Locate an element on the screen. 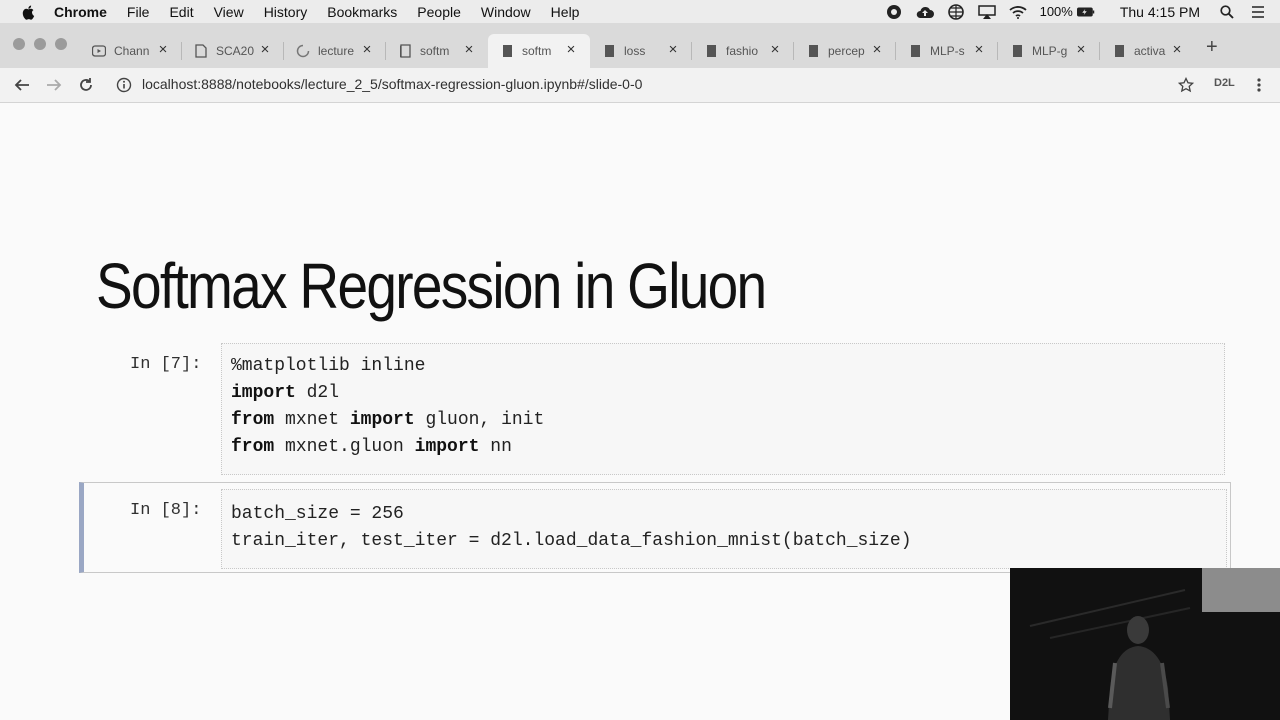  forward-button is located at coordinates (54, 85).